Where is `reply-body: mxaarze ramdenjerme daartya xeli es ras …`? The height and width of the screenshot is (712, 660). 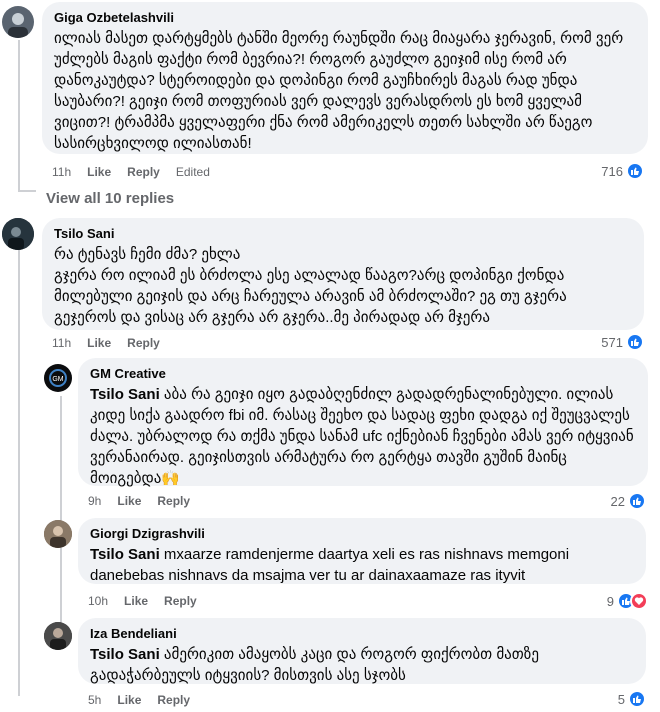 reply-body: mxaarze ramdenjerme daartya xeli es ras … is located at coordinates (330, 565).